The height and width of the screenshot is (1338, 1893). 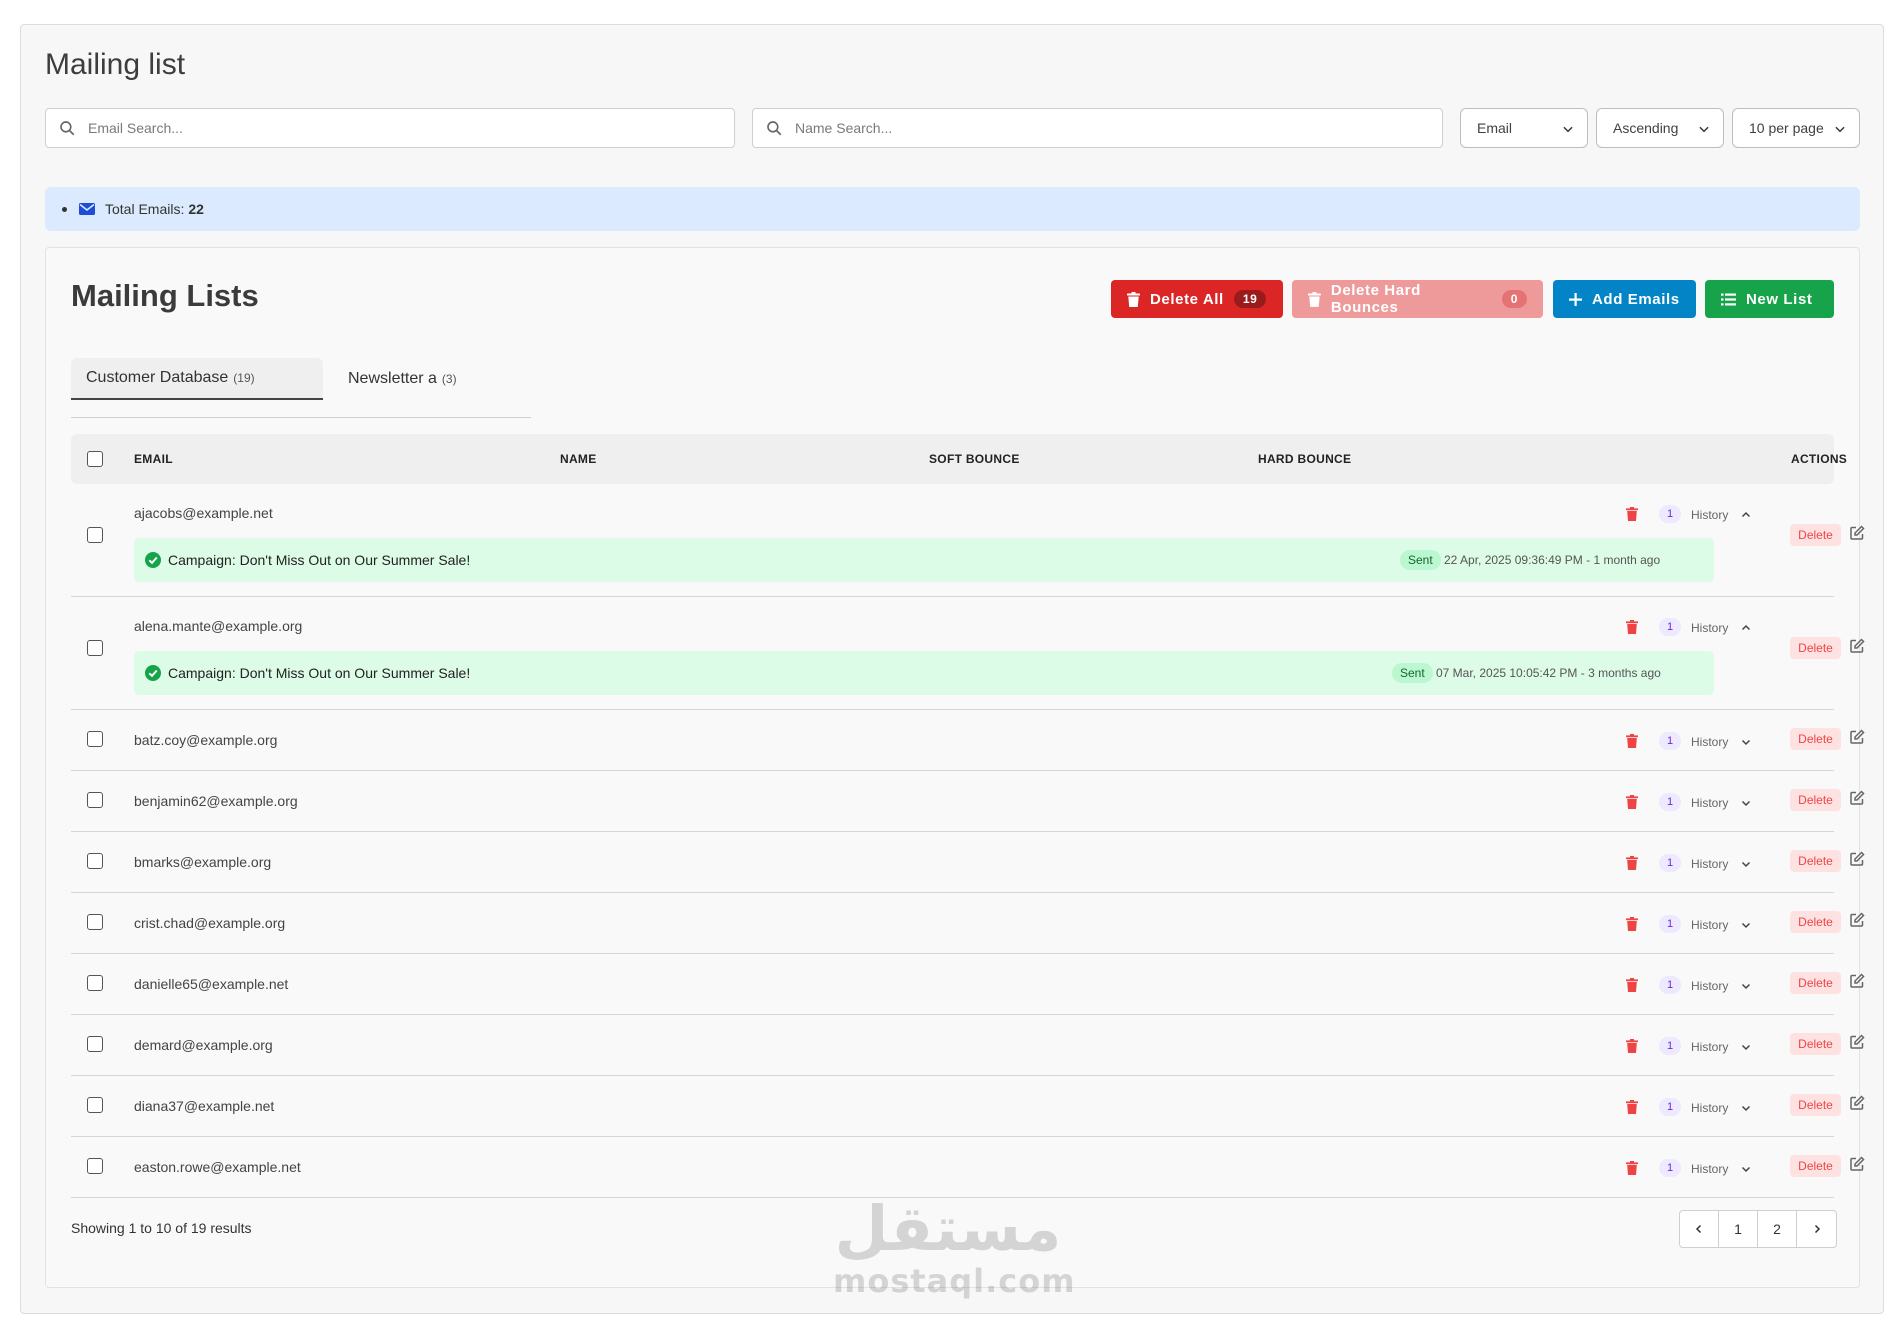 I want to click on page-2-button: 2, so click(x=1777, y=1229).